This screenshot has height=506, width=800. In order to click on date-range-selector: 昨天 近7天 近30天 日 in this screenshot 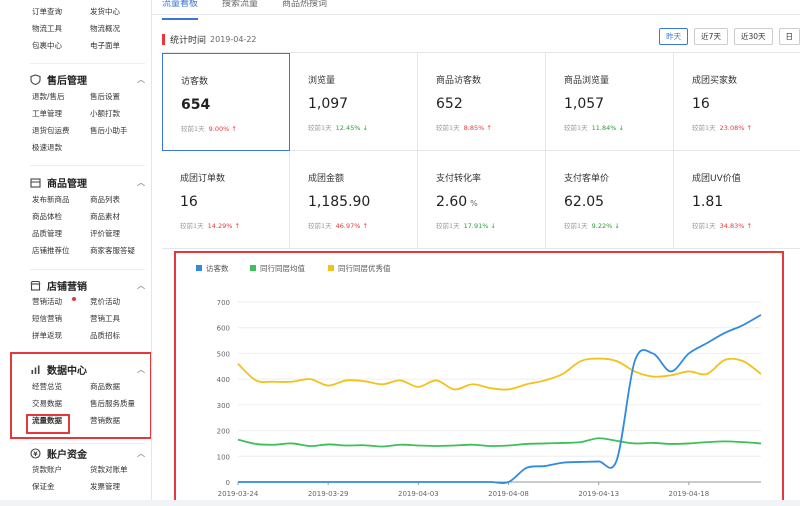, I will do `click(726, 36)`.